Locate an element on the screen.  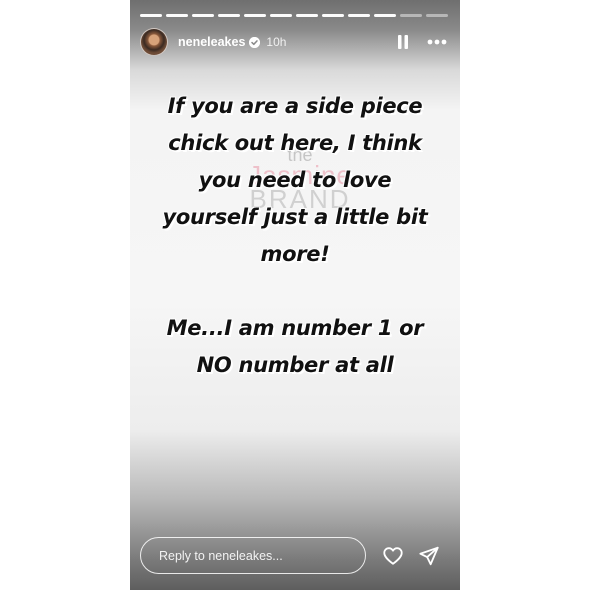
send-icon is located at coordinates (429, 556).